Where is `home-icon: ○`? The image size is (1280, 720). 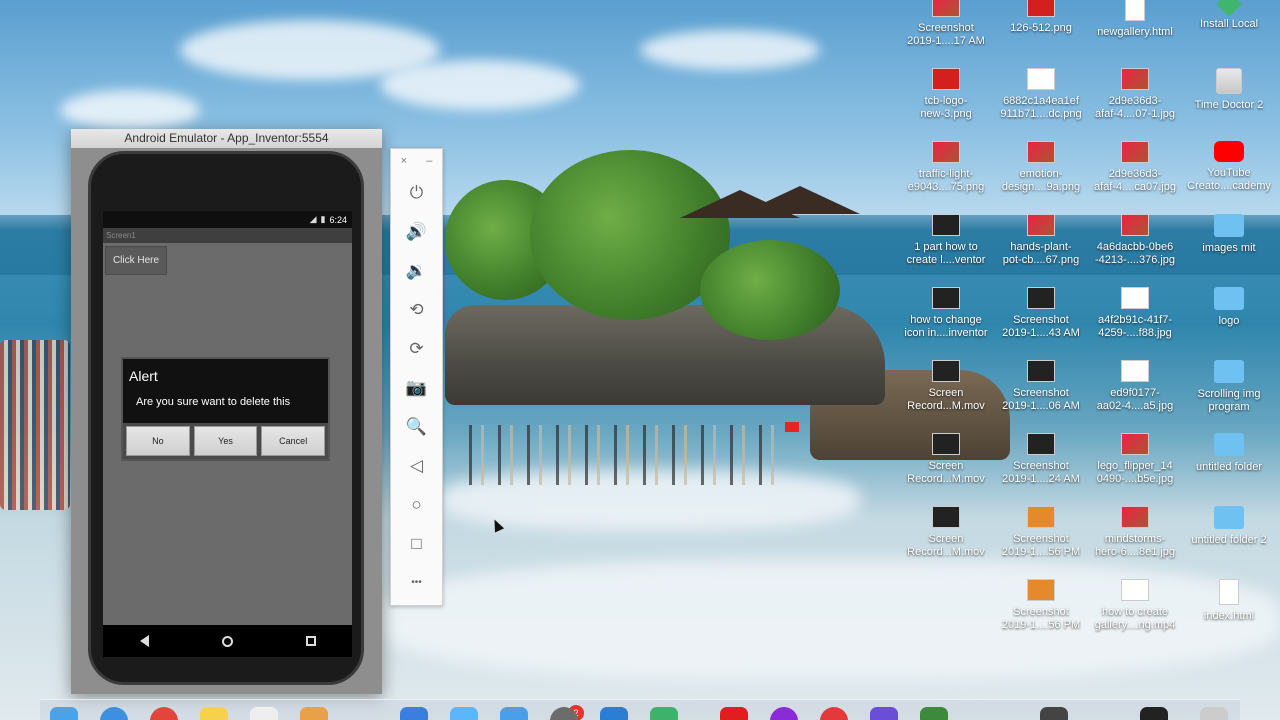 home-icon: ○ is located at coordinates (416, 504).